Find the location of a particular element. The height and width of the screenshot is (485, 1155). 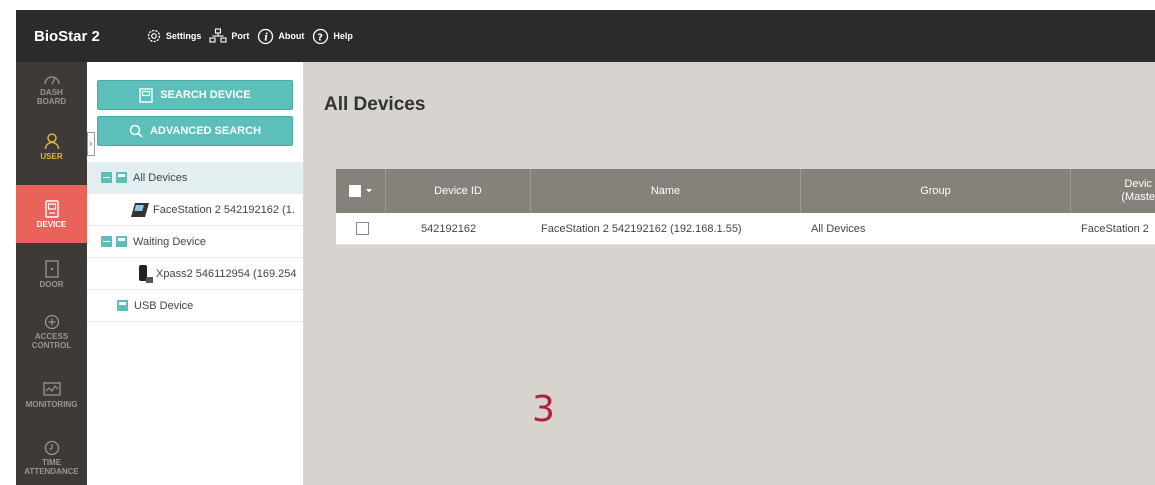

help-label: Help is located at coordinates (343, 36).